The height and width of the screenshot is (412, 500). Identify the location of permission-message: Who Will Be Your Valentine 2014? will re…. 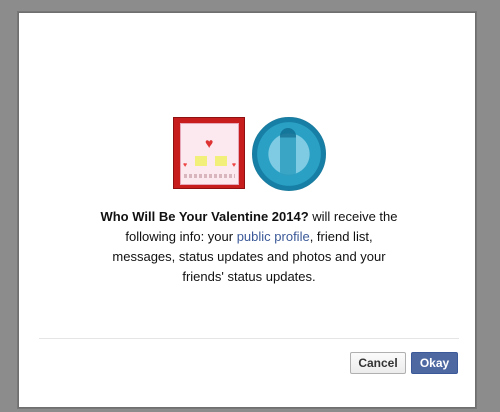
(249, 247).